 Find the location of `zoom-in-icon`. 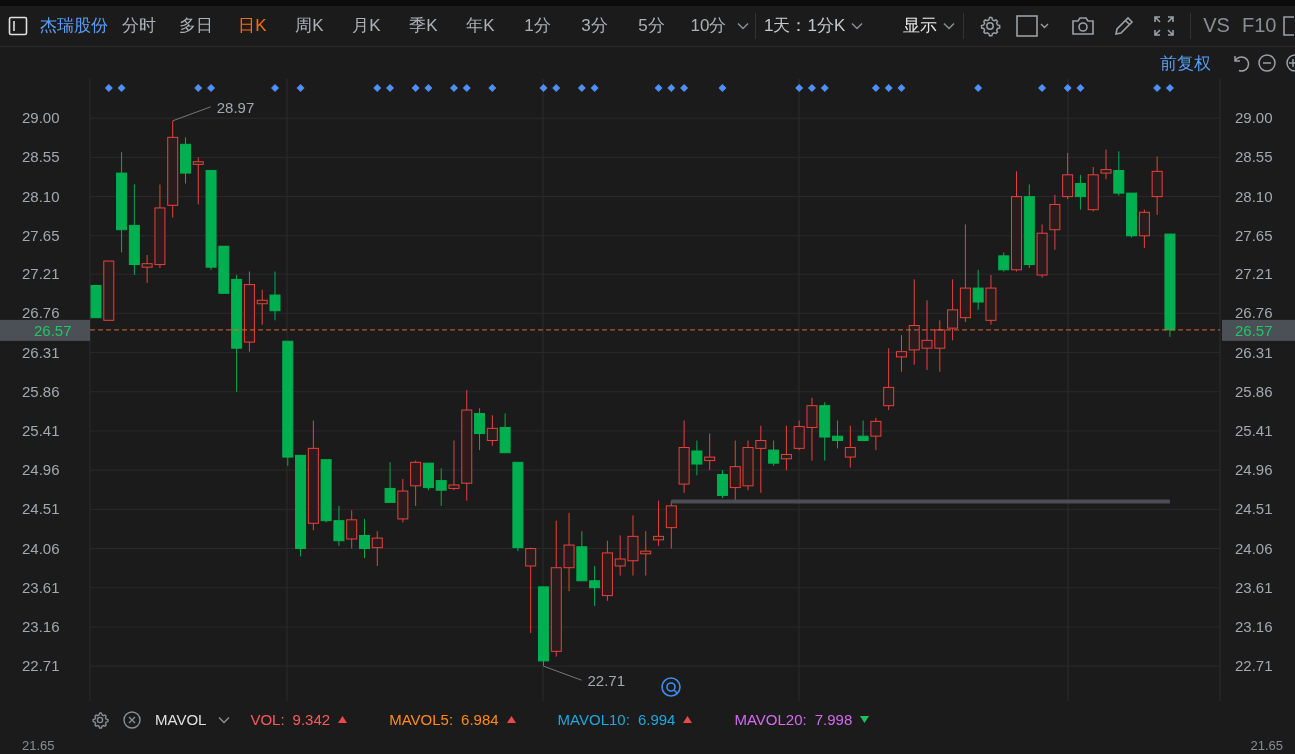

zoom-in-icon is located at coordinates (1289, 63).